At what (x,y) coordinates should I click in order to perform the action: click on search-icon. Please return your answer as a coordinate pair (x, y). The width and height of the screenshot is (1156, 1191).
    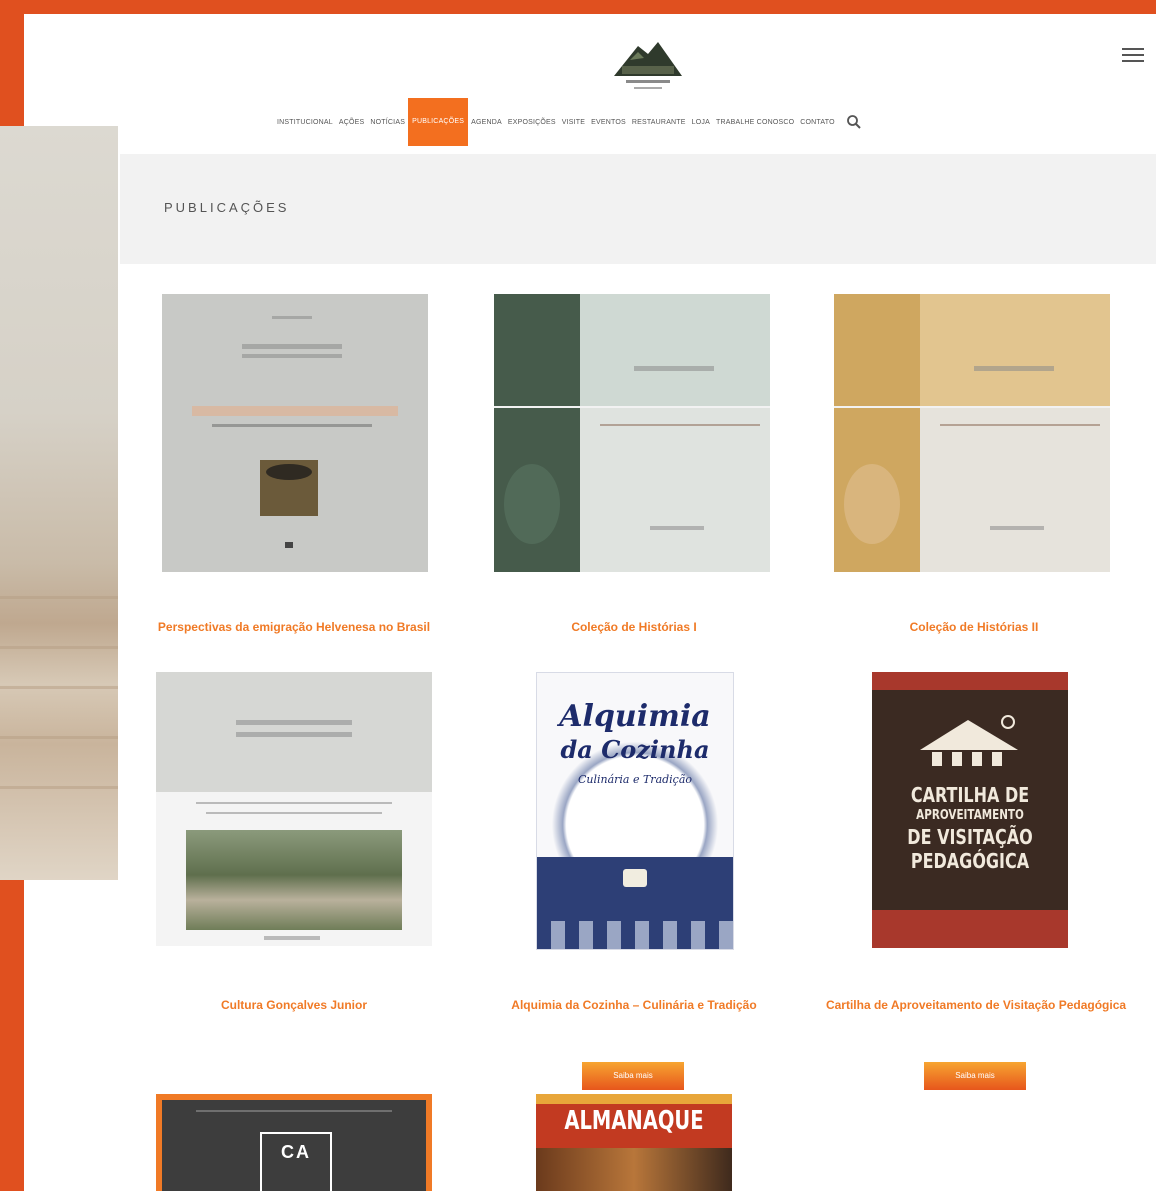
    Looking at the image, I should click on (854, 122).